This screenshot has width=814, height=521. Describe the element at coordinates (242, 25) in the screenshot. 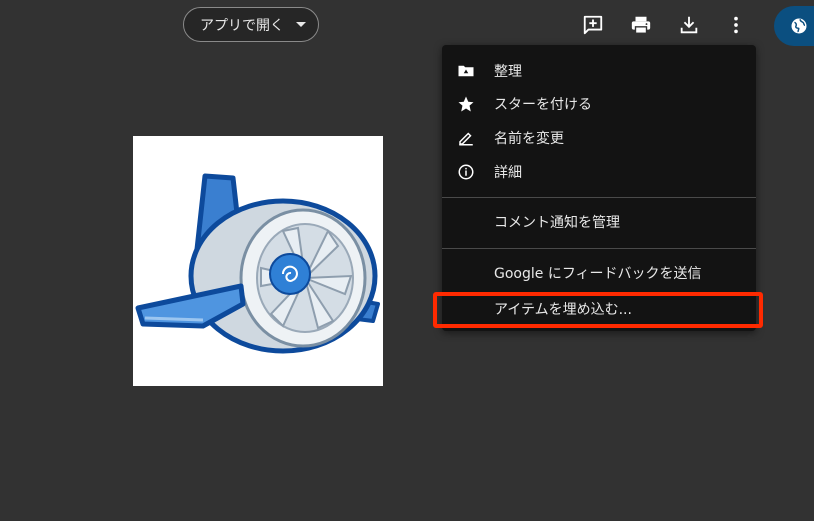

I see `open-with-label: アプリで開く` at that location.